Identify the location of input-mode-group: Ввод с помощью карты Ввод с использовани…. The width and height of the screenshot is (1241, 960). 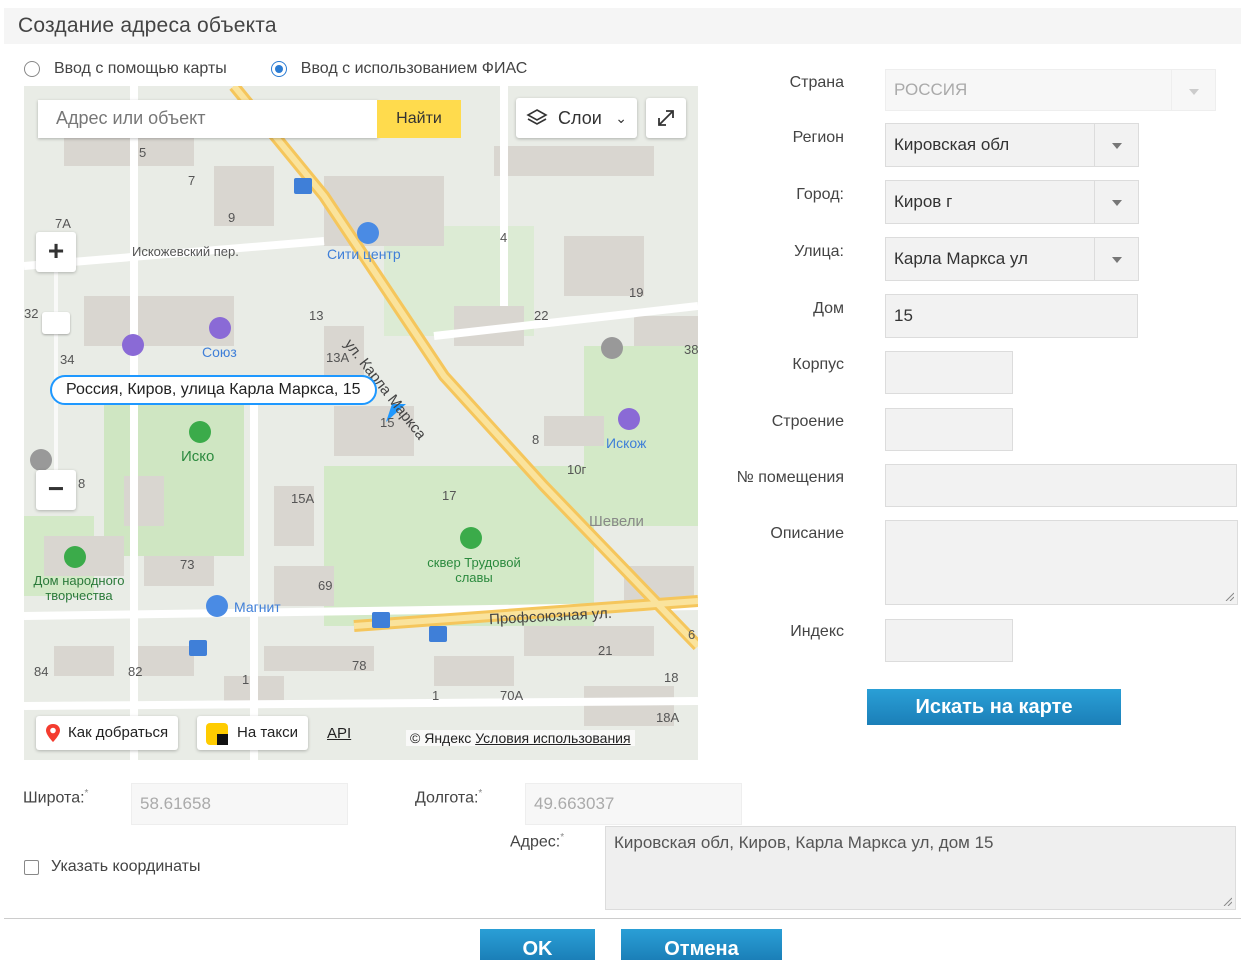
(297, 69).